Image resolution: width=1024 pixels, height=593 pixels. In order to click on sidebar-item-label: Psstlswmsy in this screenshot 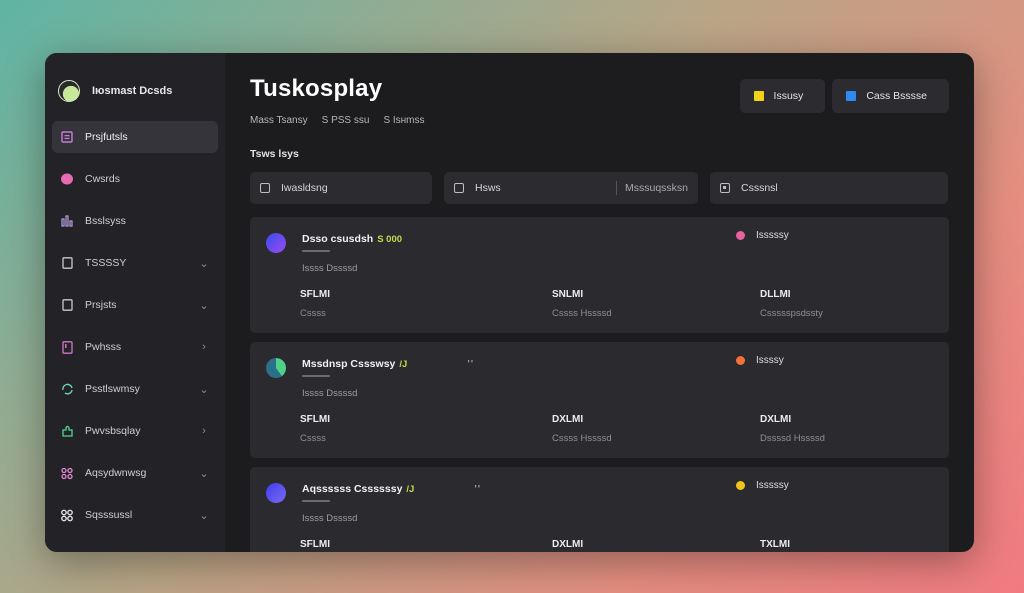, I will do `click(112, 389)`.